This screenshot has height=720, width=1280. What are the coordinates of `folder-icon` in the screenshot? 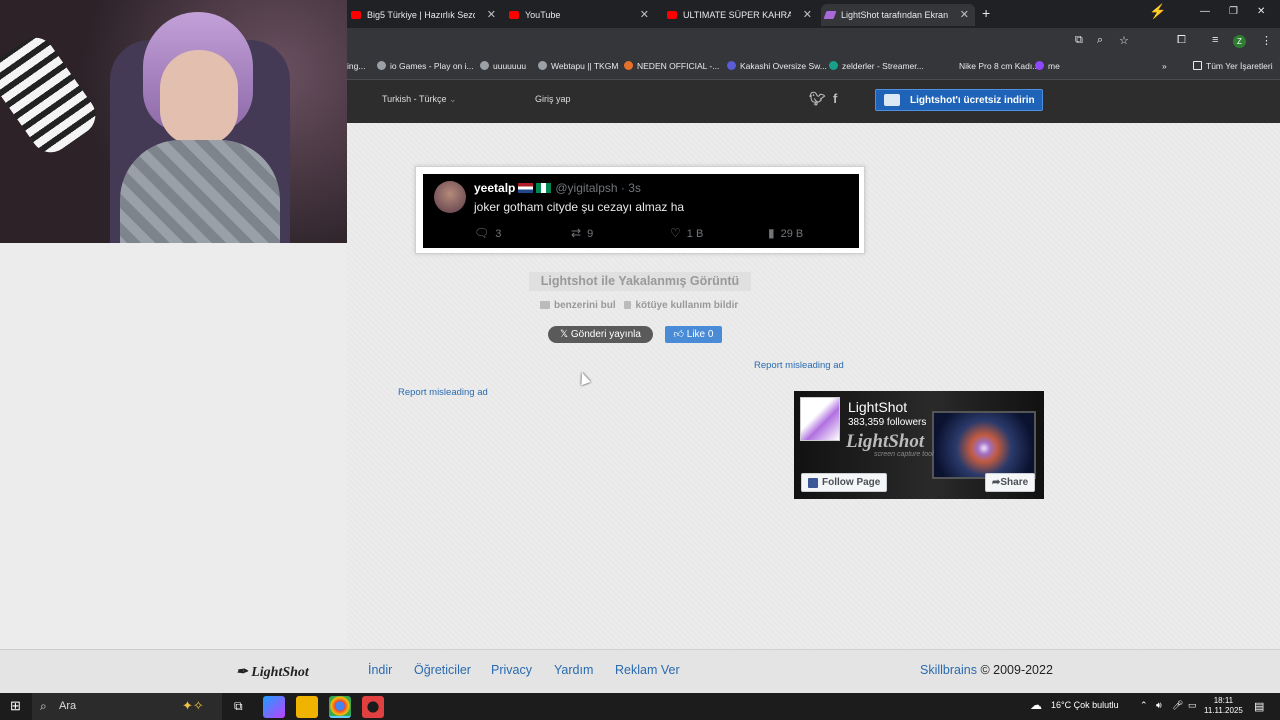 It's located at (1197, 65).